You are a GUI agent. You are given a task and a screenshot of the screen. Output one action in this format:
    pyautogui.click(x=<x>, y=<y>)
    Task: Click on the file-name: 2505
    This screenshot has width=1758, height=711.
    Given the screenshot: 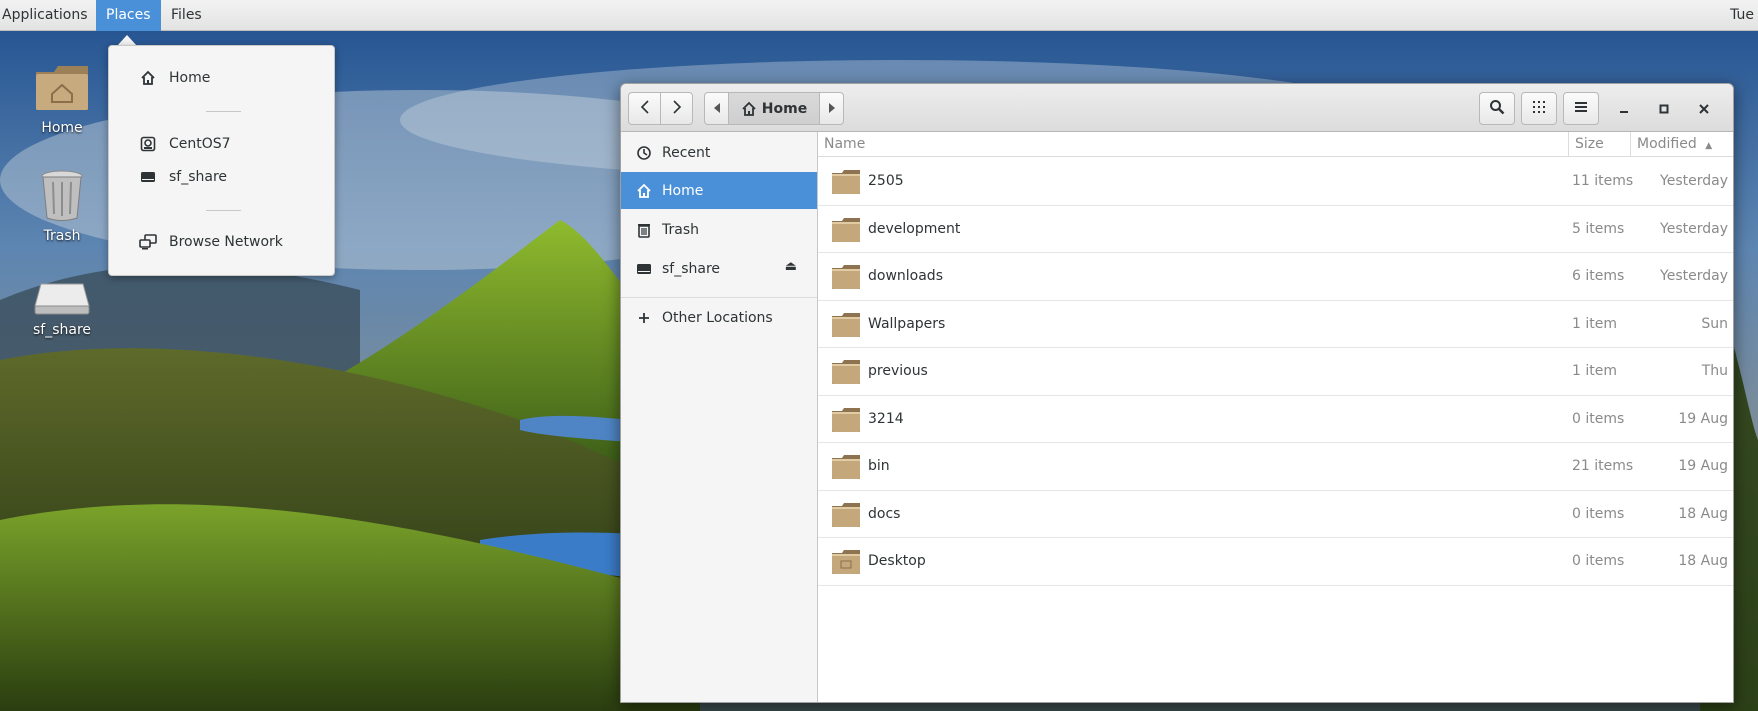 What is the action you would take?
    pyautogui.click(x=886, y=181)
    